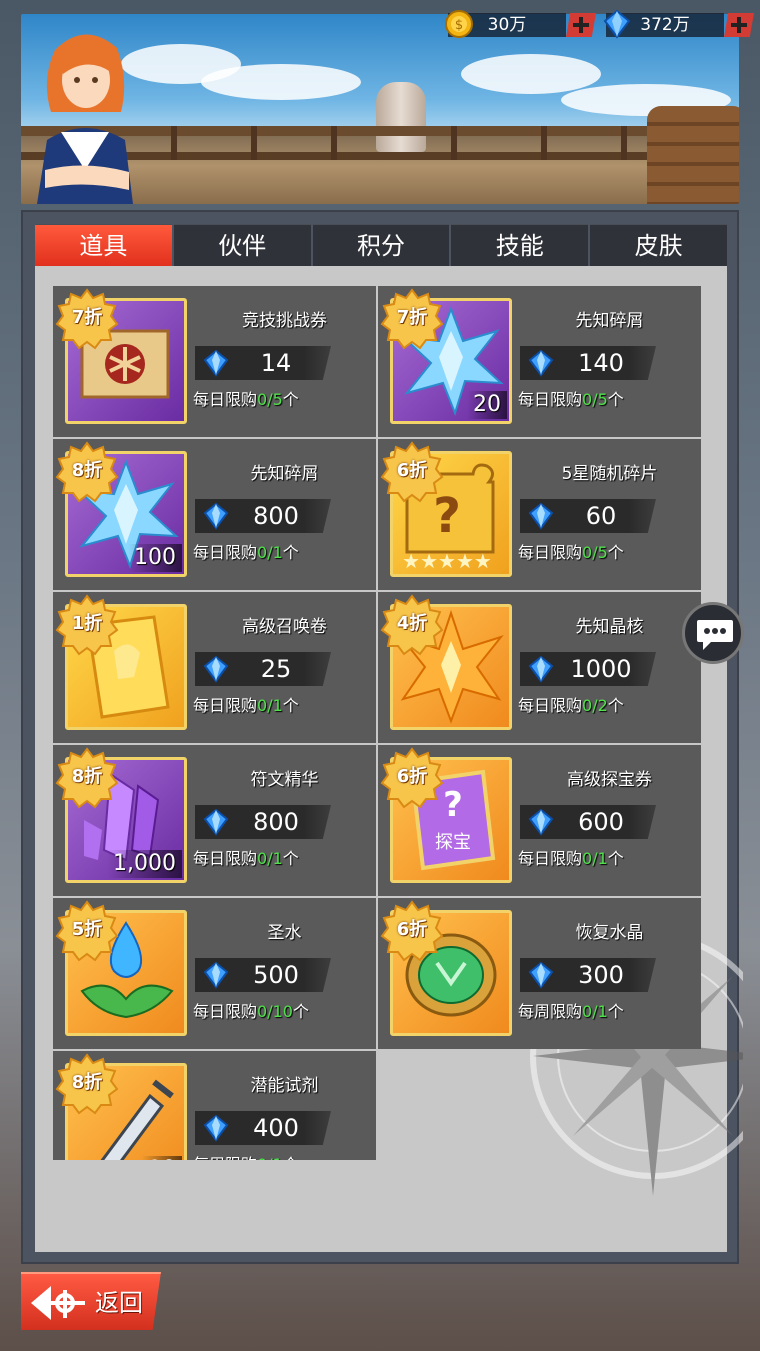 This screenshot has width=760, height=1351. I want to click on shop-item-card: 5折 圣水 500 每日限购0/10个, so click(214, 973).